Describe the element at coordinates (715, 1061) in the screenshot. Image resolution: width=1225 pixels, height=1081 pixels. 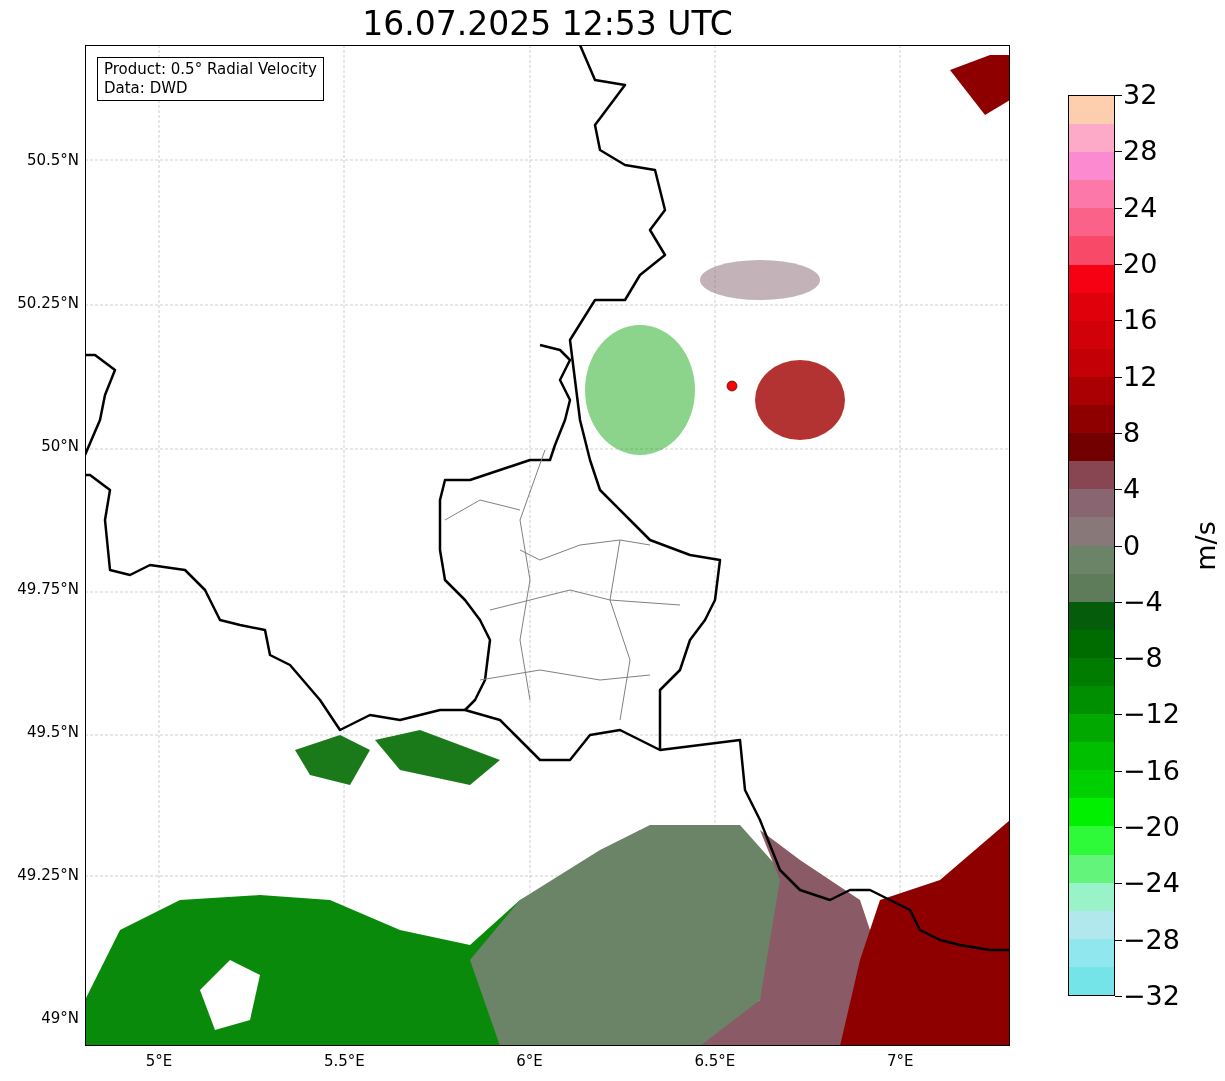
I see `longitude-label: 6.5°E` at that location.